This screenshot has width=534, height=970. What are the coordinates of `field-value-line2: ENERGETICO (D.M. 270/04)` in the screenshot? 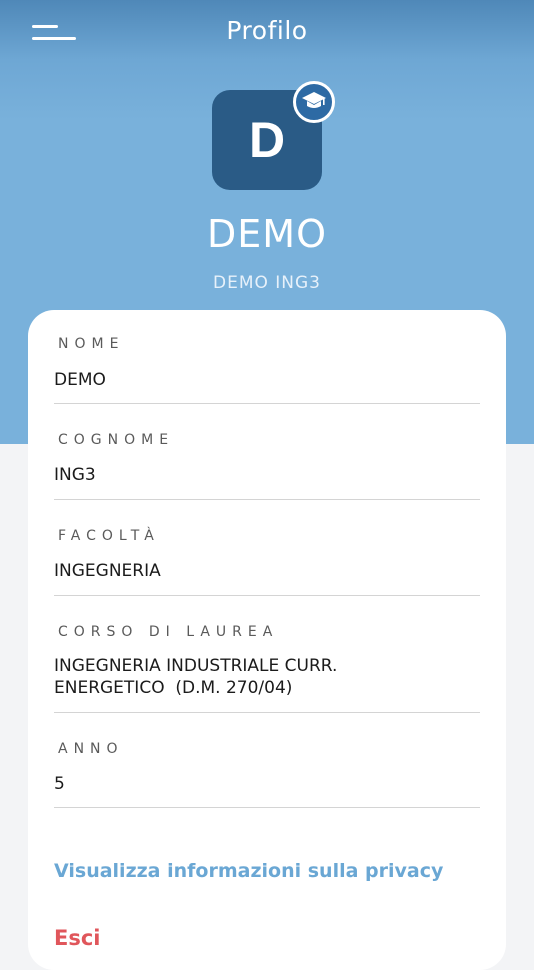 It's located at (173, 688).